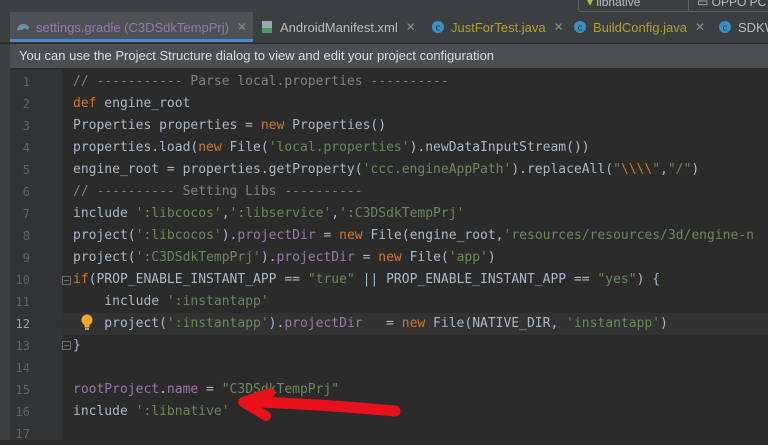 This screenshot has width=768, height=445. Describe the element at coordinates (22, 412) in the screenshot. I see `line-number: 16` at that location.